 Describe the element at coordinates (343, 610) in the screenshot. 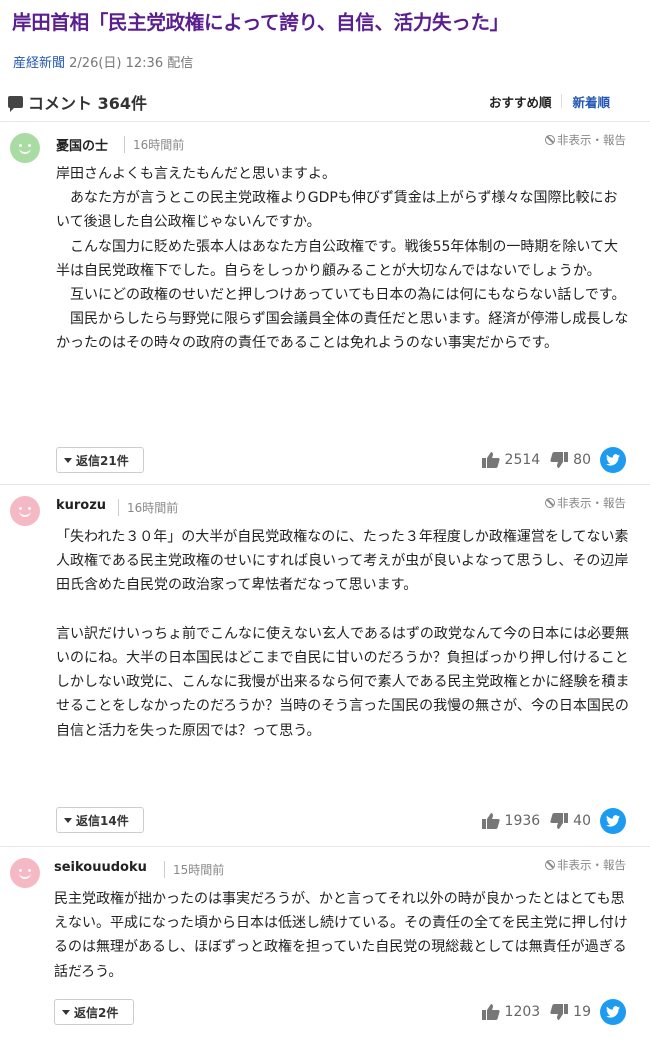

I see `comment-paragraph` at that location.